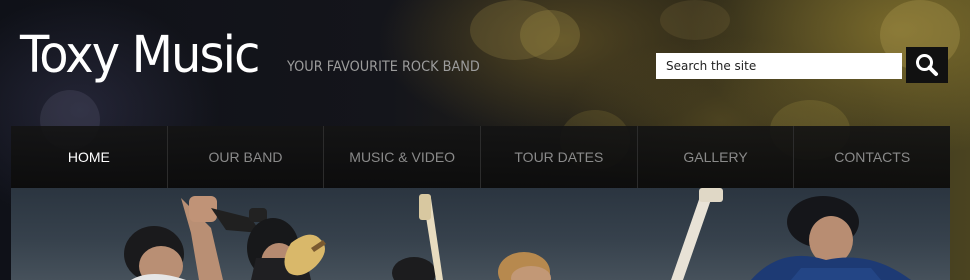  What do you see at coordinates (89, 157) in the screenshot?
I see `nav-item-home: HOME` at bounding box center [89, 157].